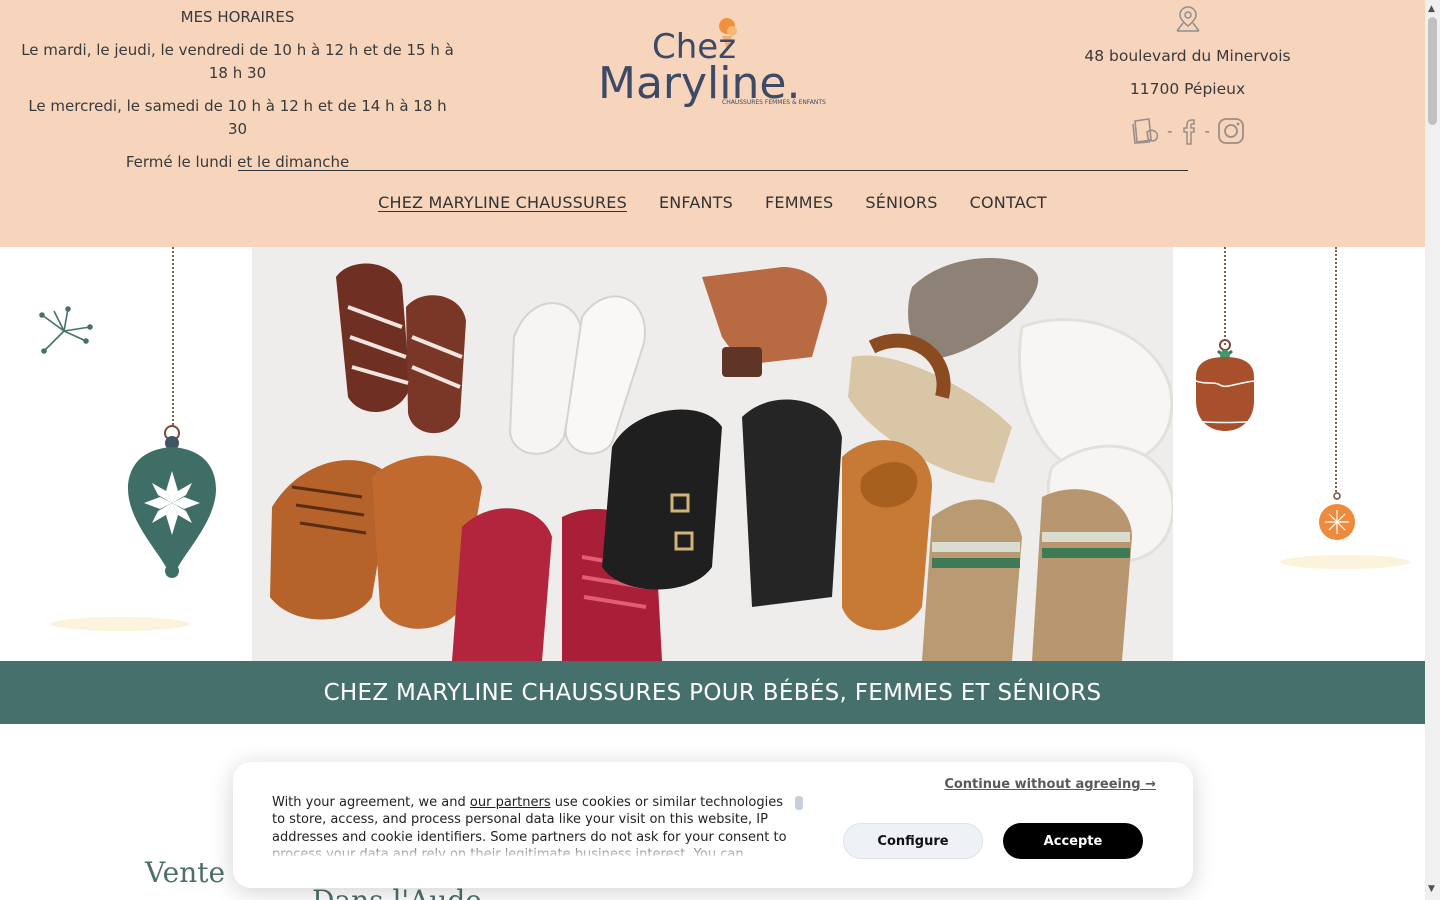 The width and height of the screenshot is (1440, 900). What do you see at coordinates (1187, 56) in the screenshot?
I see `address-street: 48 boulevard du Minervois` at bounding box center [1187, 56].